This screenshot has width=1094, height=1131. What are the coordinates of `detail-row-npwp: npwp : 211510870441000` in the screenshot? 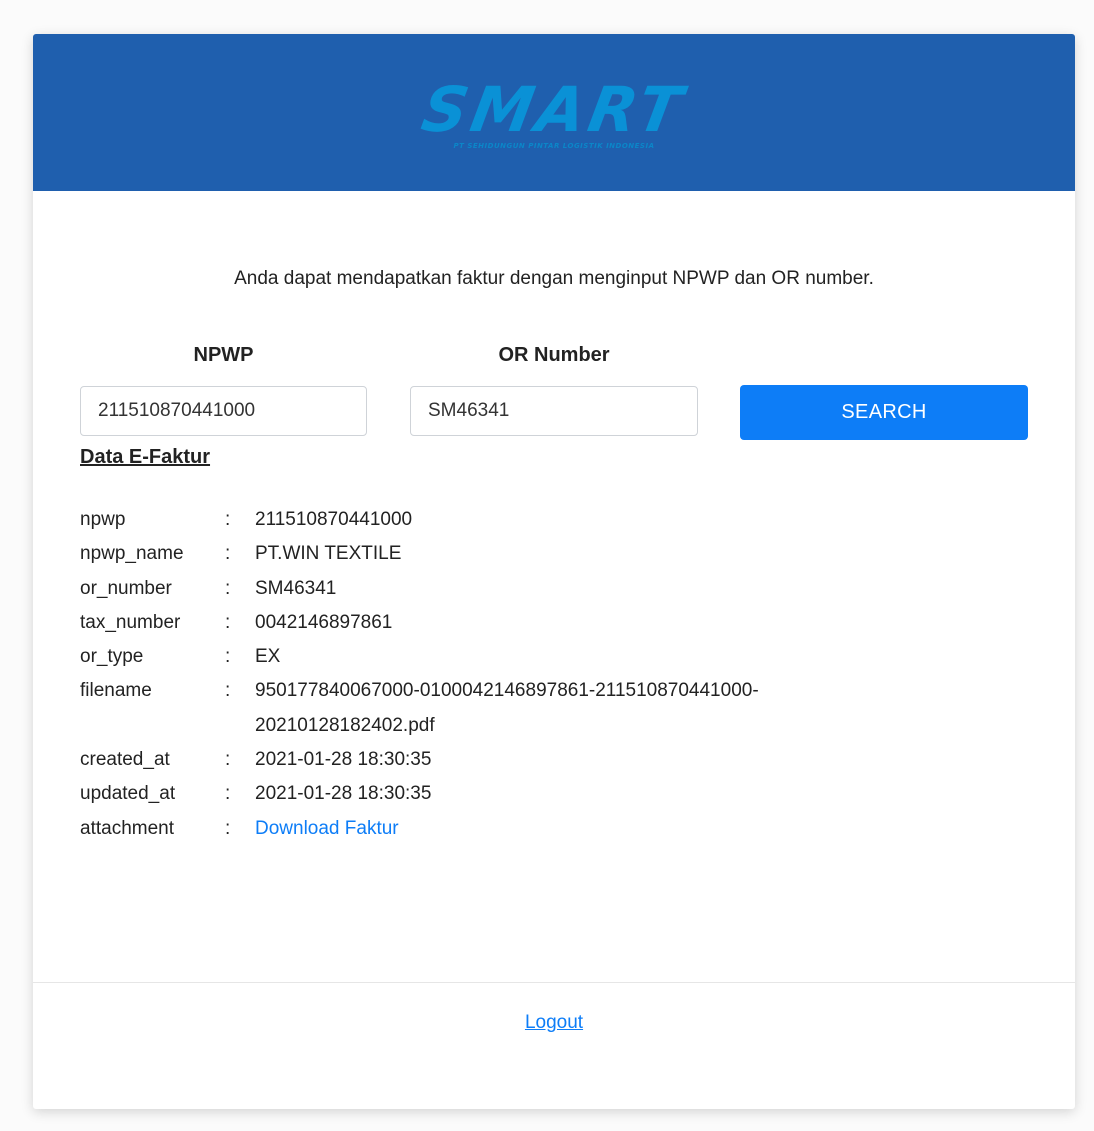 It's located at (577, 520).